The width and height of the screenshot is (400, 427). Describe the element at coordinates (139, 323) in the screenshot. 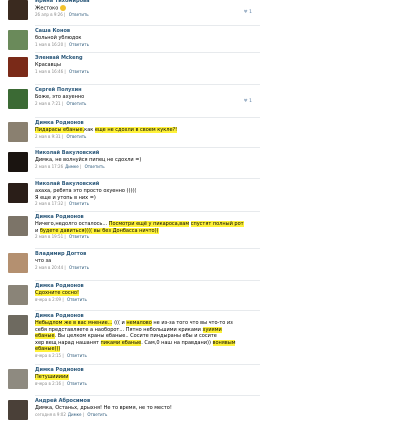

I see `highlighted-text: немалово` at that location.